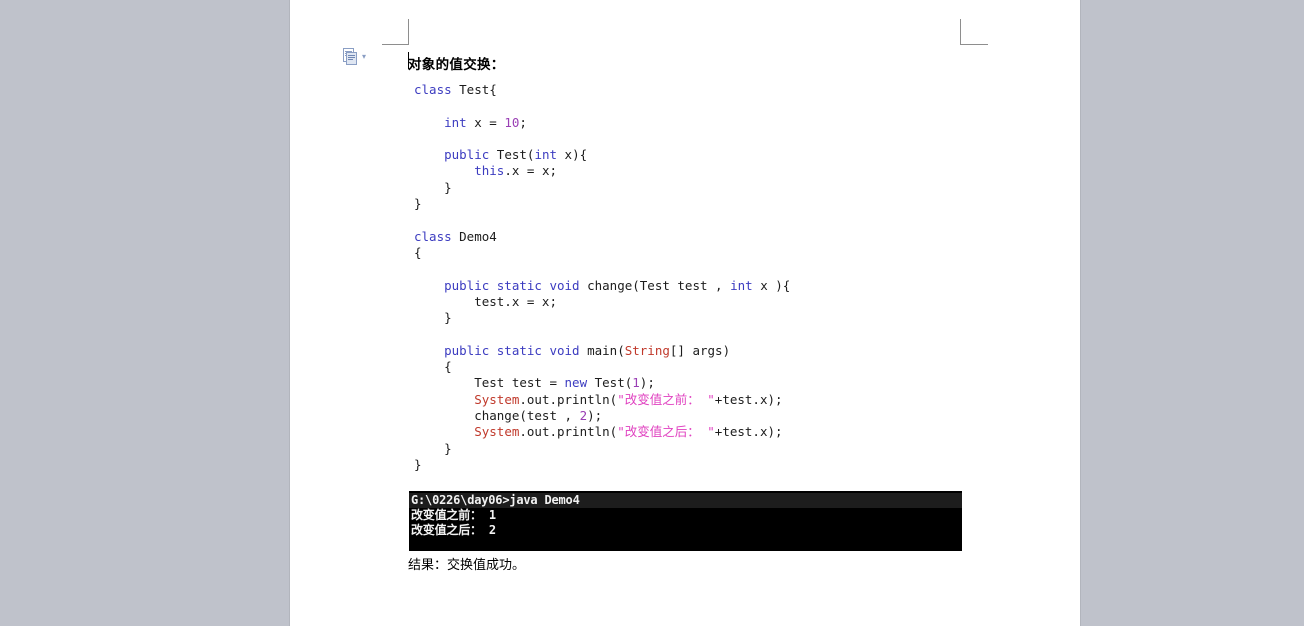 This screenshot has width=1304, height=626. What do you see at coordinates (602, 90) in the screenshot?
I see `code-line: class Test{` at bounding box center [602, 90].